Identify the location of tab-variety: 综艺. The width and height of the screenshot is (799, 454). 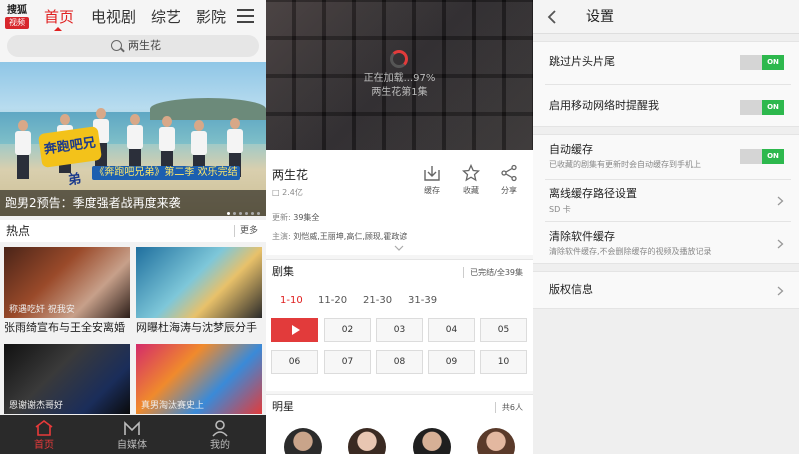
(166, 17).